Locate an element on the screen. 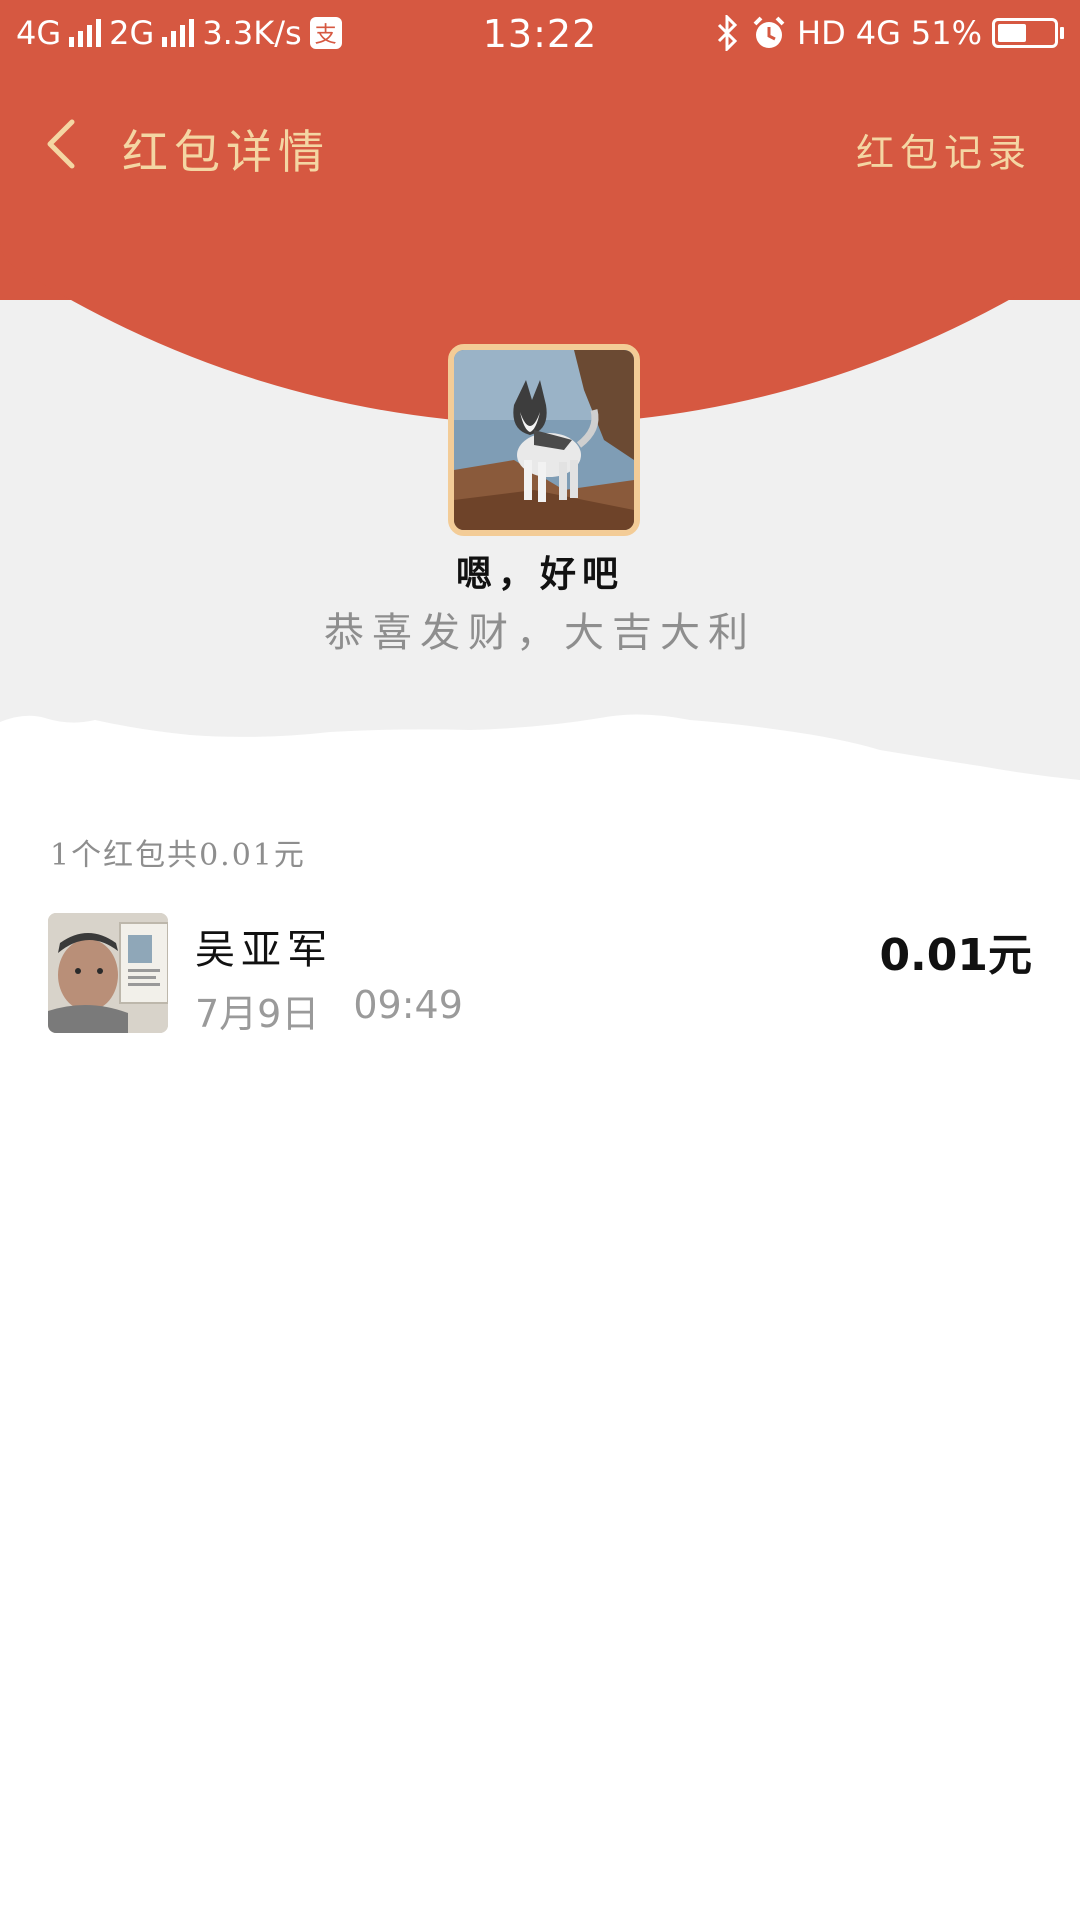  page-title: 红包详情 is located at coordinates (226, 152).